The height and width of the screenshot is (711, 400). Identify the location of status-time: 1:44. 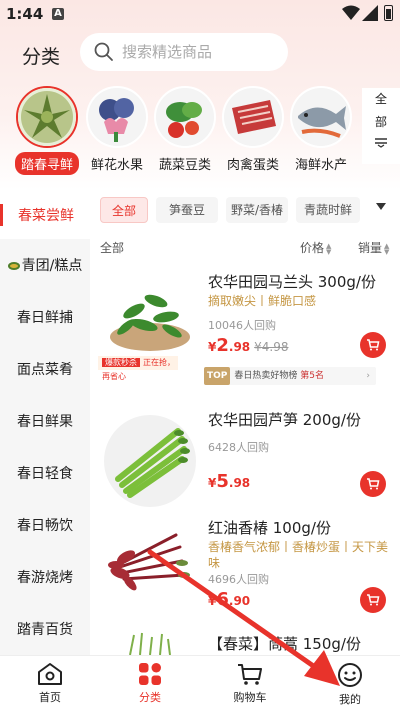
(25, 14).